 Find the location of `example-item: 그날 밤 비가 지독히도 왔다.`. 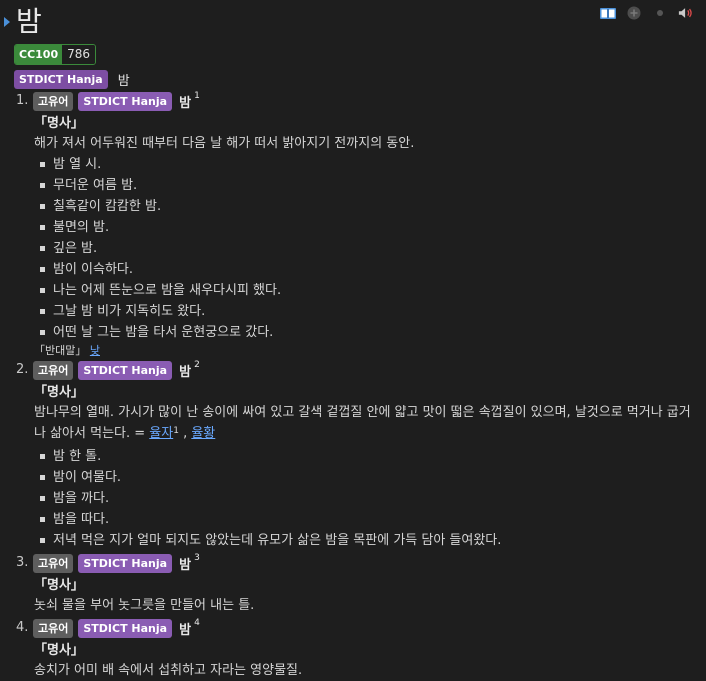

example-item: 그날 밤 비가 지독히도 왔다. is located at coordinates (369, 311).